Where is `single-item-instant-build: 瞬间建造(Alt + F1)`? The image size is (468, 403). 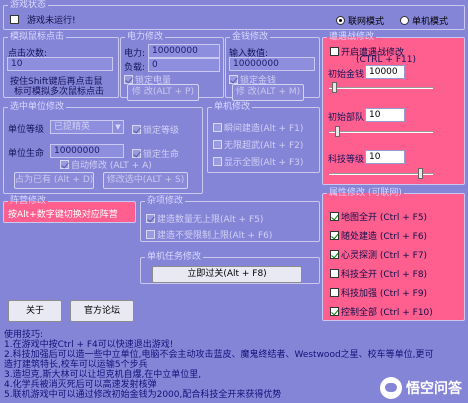
single-item-instant-build: 瞬间建造(Alt + F1) is located at coordinates (258, 127).